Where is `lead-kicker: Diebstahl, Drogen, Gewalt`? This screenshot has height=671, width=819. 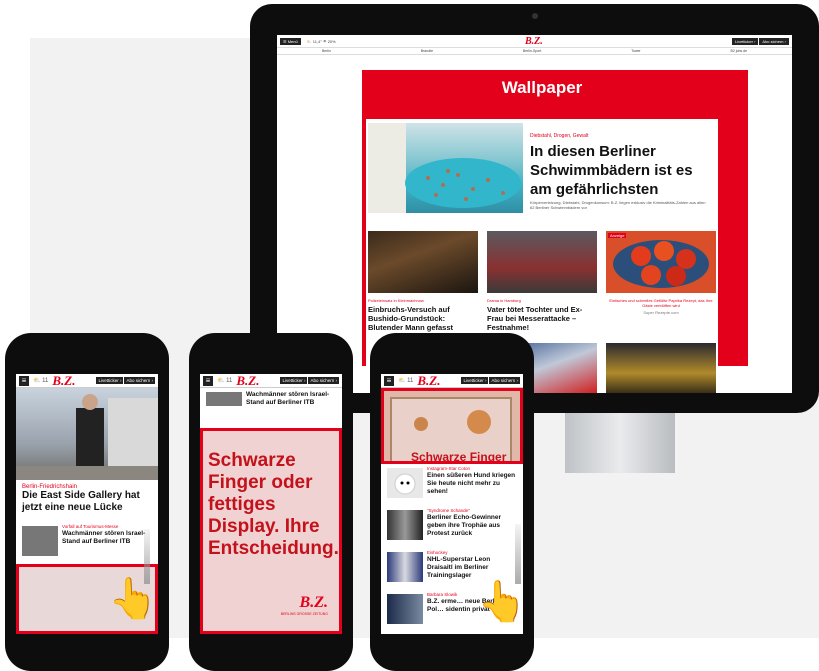
lead-kicker: Diebstahl, Drogen, Gewalt is located at coordinates (559, 136).